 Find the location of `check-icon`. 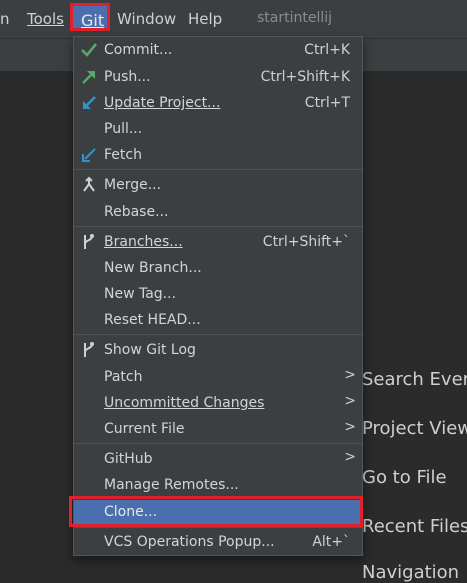

check-icon is located at coordinates (89, 50).